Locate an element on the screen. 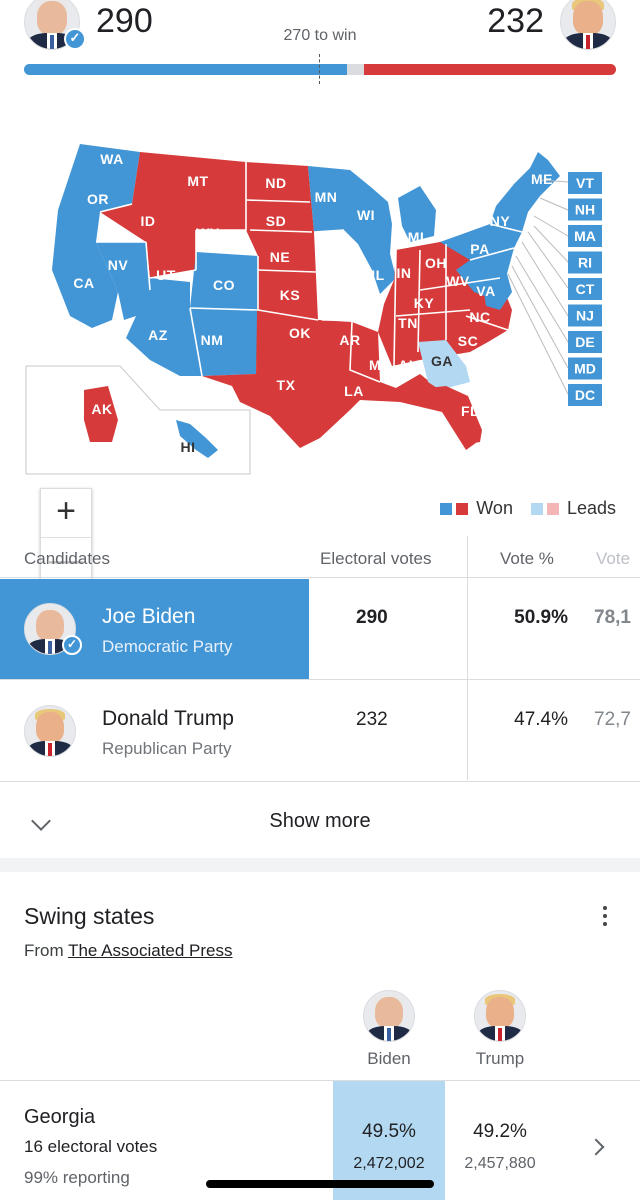  state-label-ny: NY is located at coordinates (500, 221).